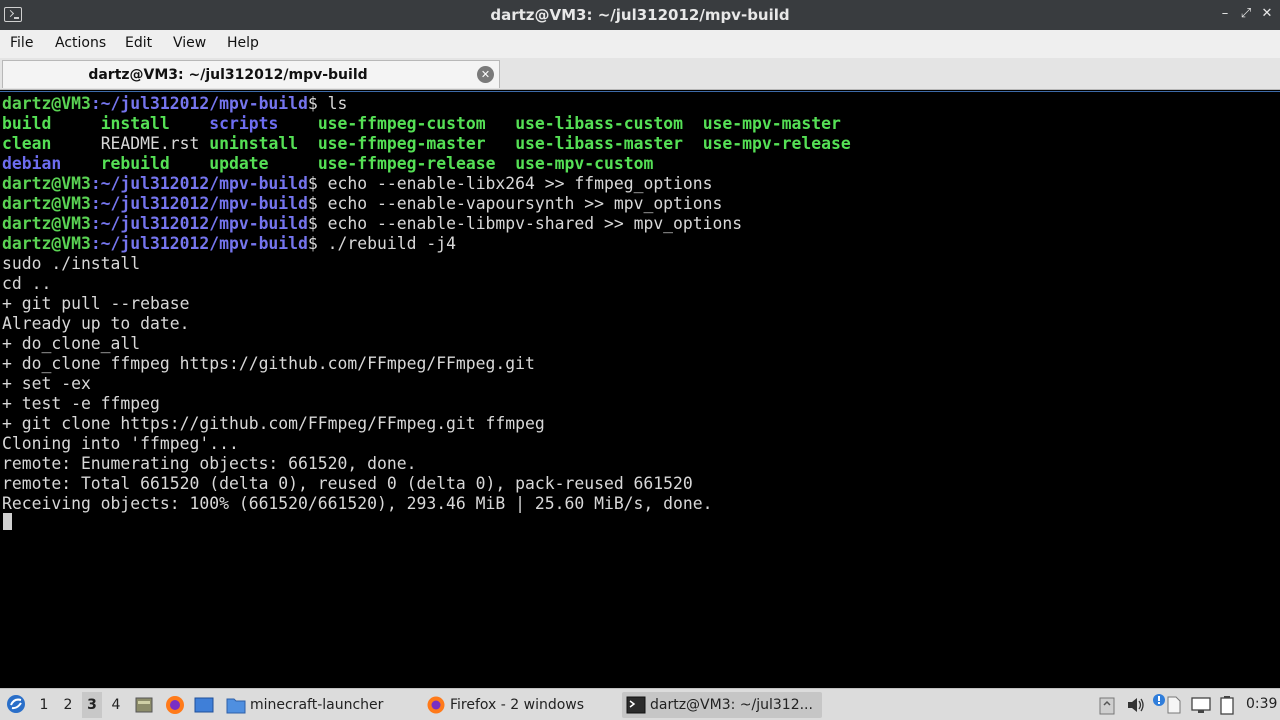 This screenshot has width=1280, height=720. Describe the element at coordinates (485, 74) in the screenshot. I see `tab-close-icon: ✕` at that location.